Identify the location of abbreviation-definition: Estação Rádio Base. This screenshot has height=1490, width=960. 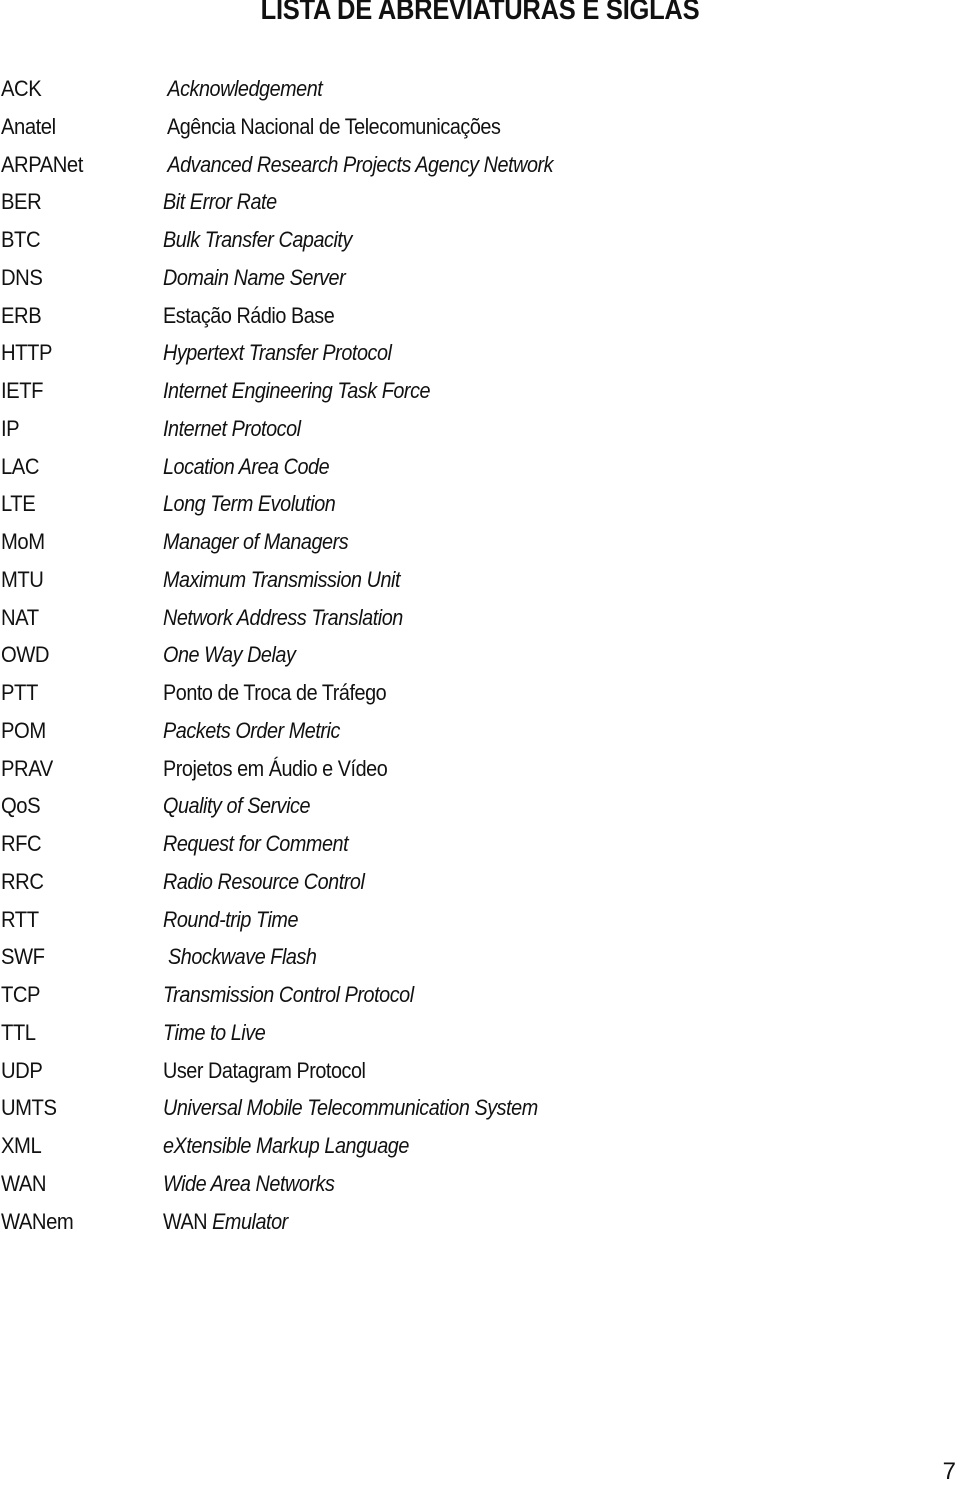
(249, 316).